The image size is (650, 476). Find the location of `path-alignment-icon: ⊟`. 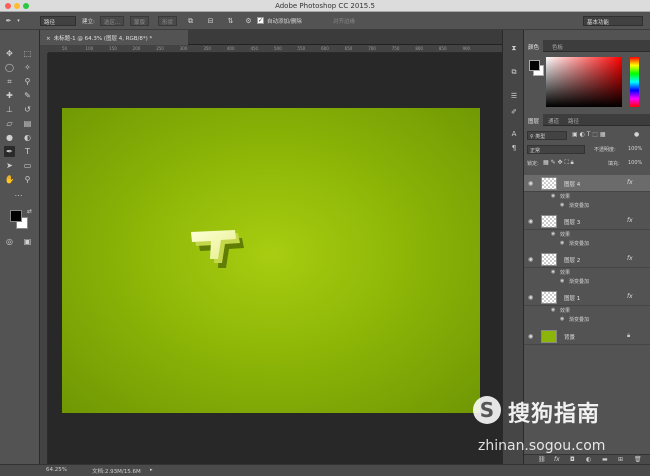

path-alignment-icon: ⊟ is located at coordinates (210, 21).